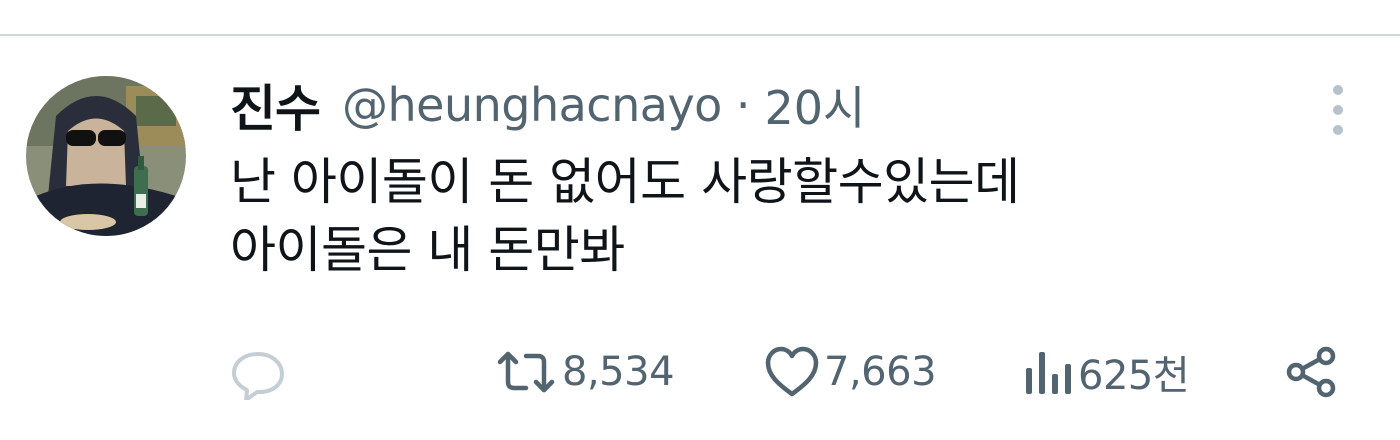 The width and height of the screenshot is (1400, 440). Describe the element at coordinates (258, 376) in the screenshot. I see `reply-icon` at that location.